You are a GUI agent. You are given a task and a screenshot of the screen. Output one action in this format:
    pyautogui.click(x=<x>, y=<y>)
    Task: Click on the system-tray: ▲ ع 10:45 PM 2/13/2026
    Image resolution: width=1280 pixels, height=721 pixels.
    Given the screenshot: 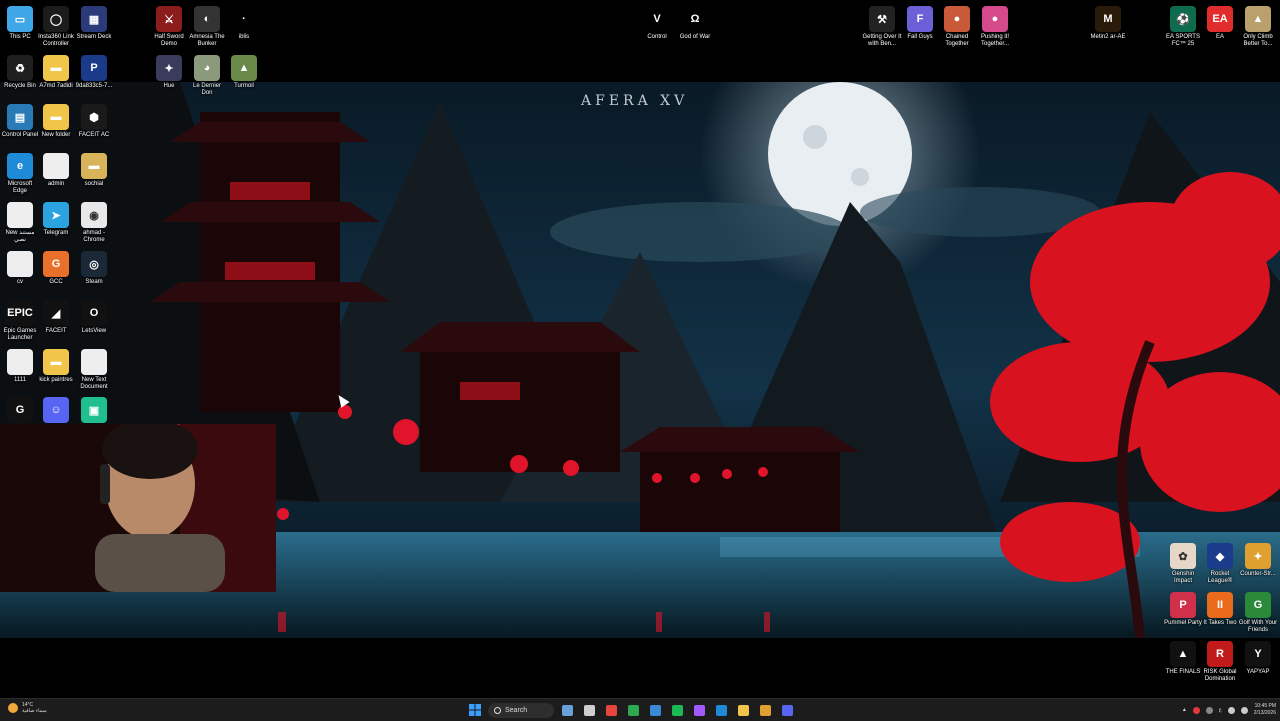 What is the action you would take?
    pyautogui.click(x=1229, y=710)
    